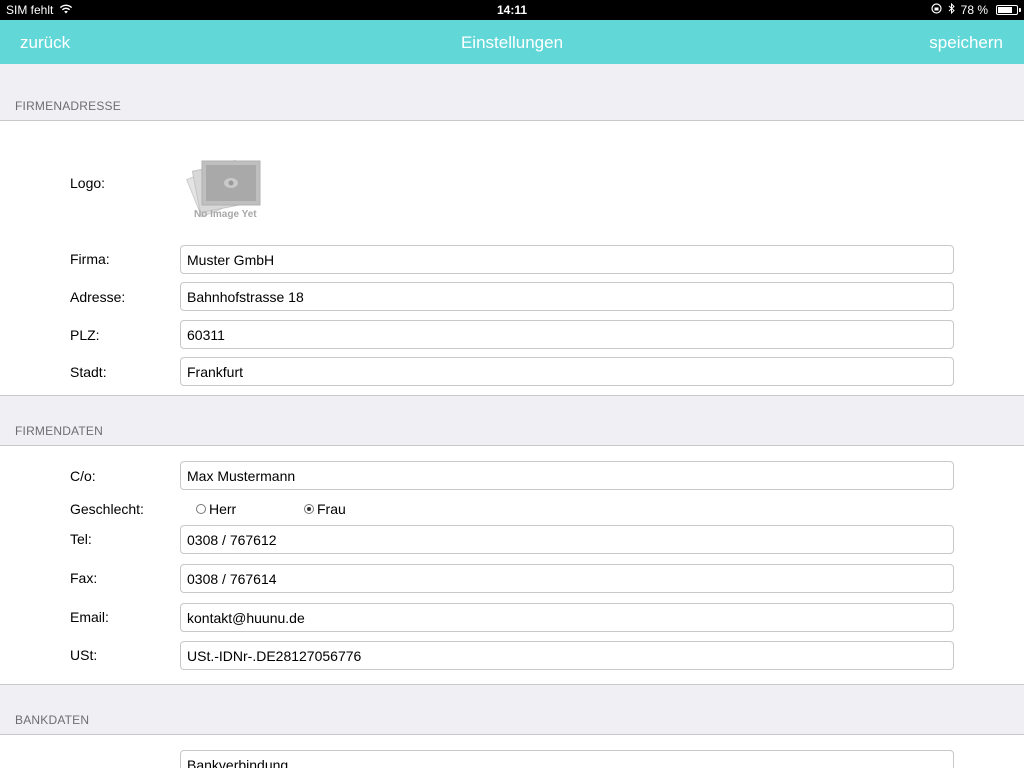 This screenshot has height=768, width=1024. What do you see at coordinates (567, 655) in the screenshot?
I see `ust-field` at bounding box center [567, 655].